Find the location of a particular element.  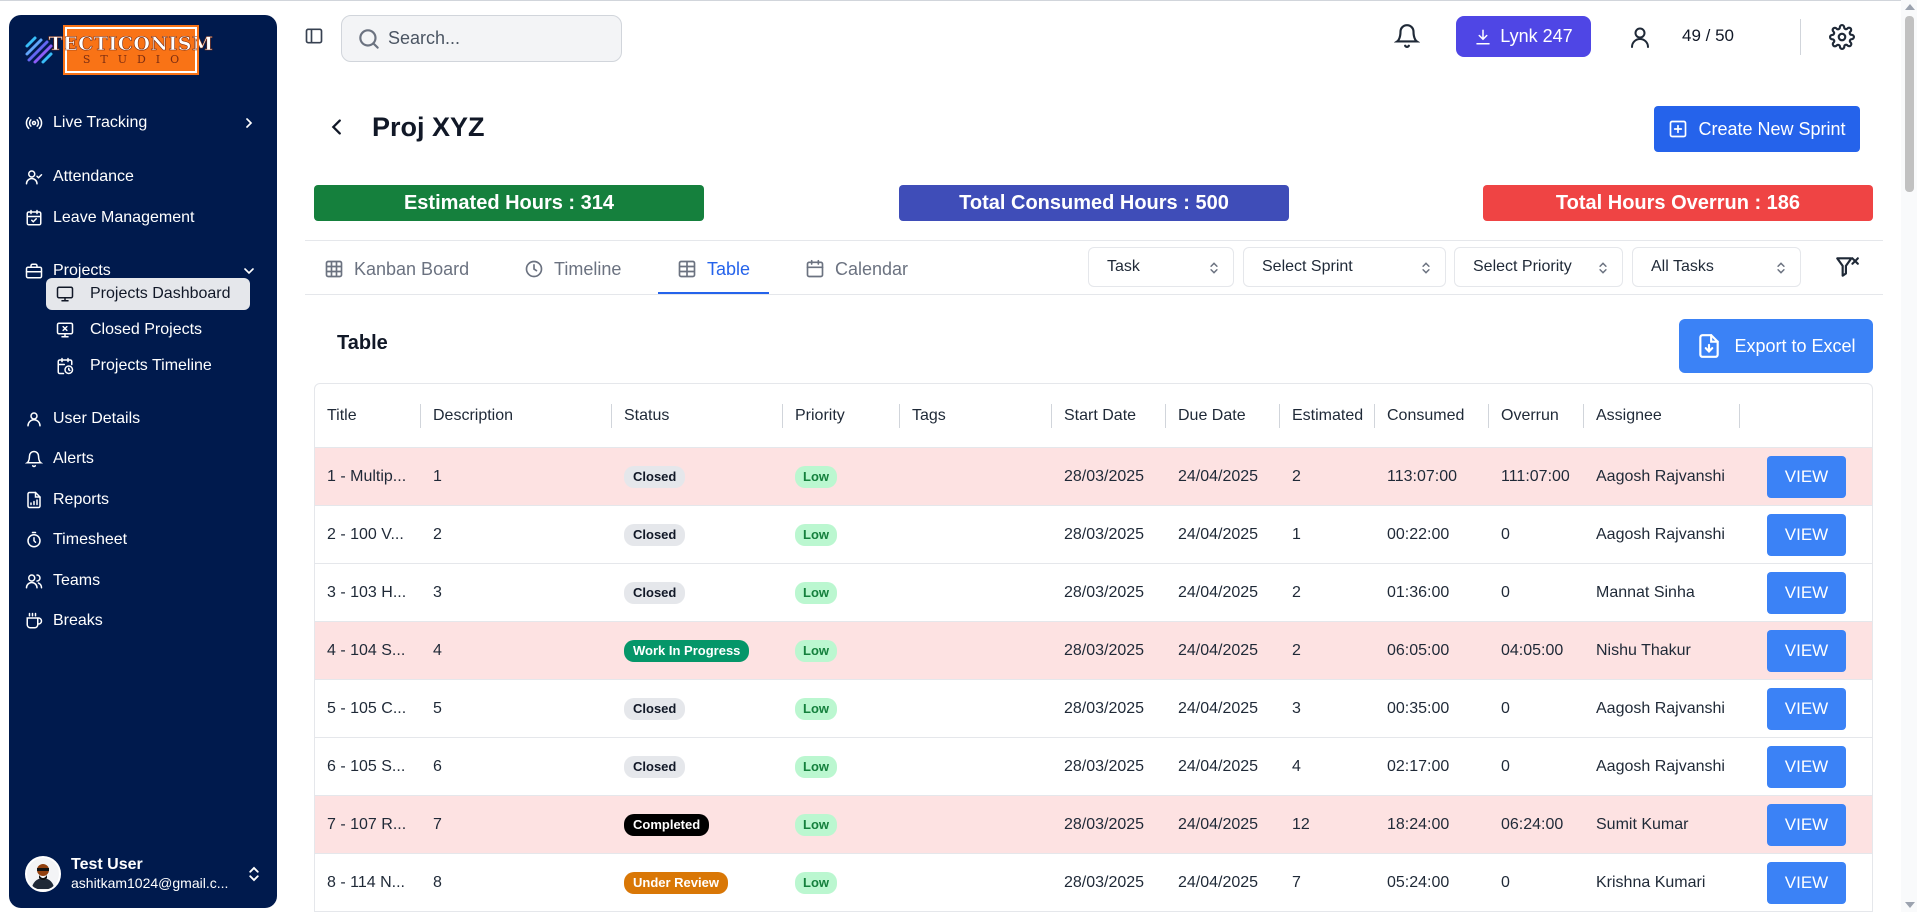

tab-label: Kanban Board is located at coordinates (412, 268).